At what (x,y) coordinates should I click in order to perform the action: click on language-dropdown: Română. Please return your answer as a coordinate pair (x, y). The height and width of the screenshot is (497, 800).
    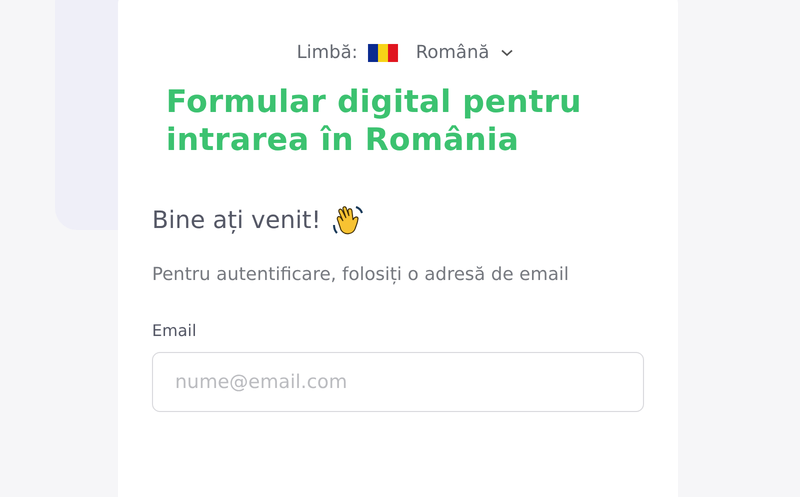
    Looking at the image, I should click on (441, 52).